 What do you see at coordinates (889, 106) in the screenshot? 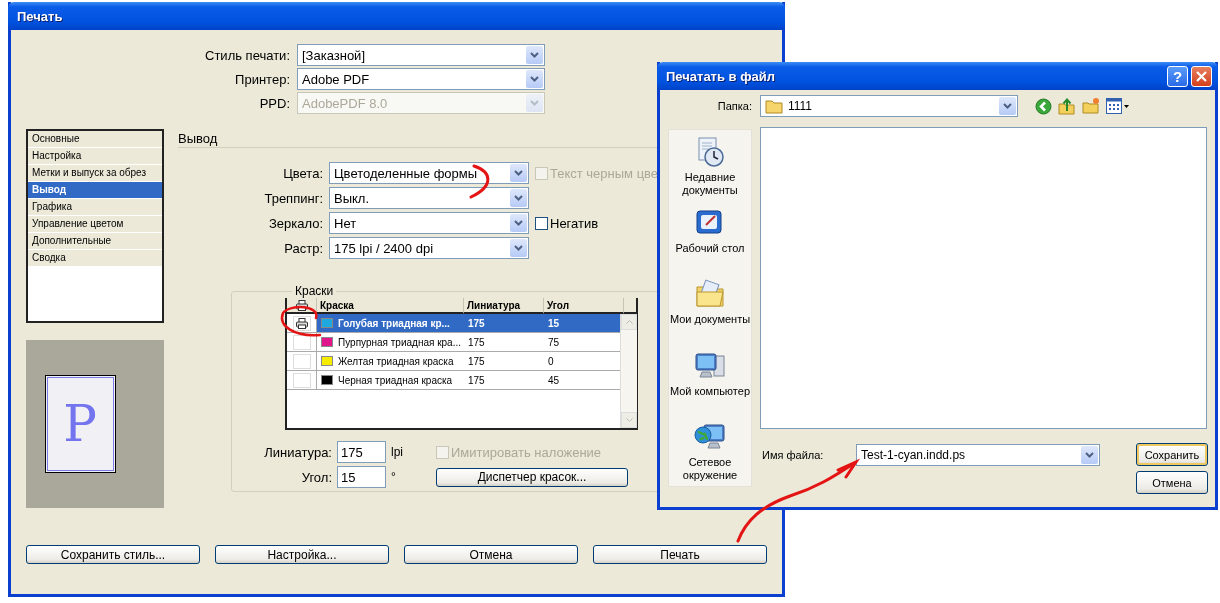
I see `folder-dropdown: 1111` at bounding box center [889, 106].